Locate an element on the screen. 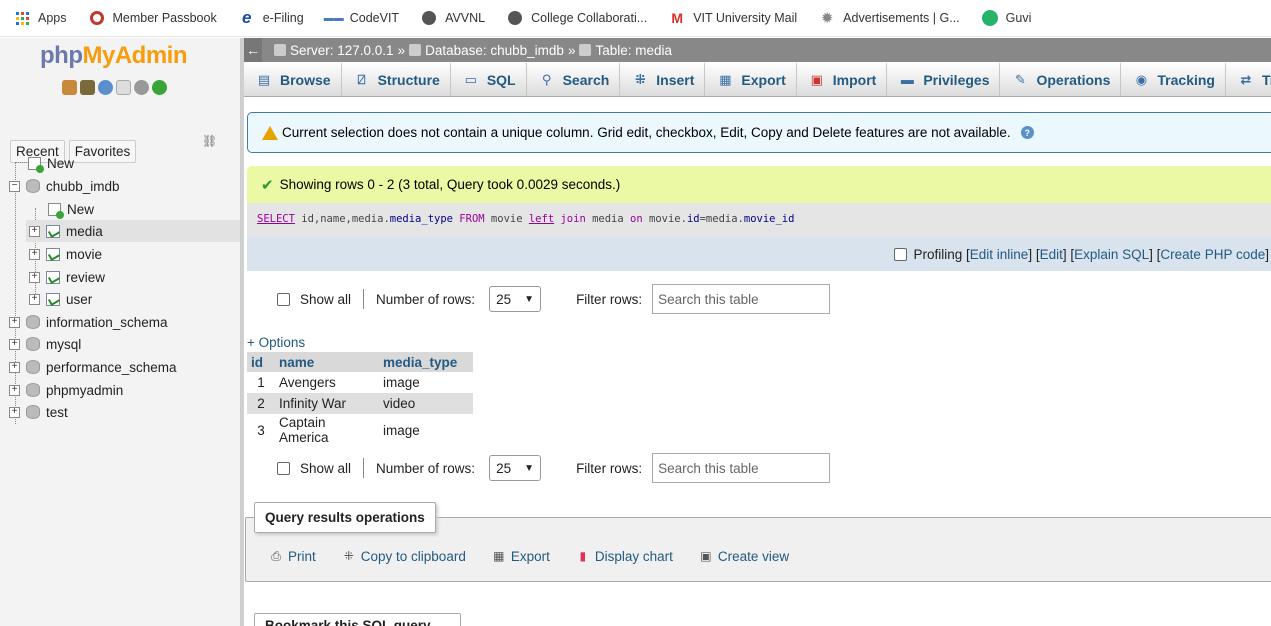 This screenshot has width=1271, height=626. reload-icon is located at coordinates (159, 87).